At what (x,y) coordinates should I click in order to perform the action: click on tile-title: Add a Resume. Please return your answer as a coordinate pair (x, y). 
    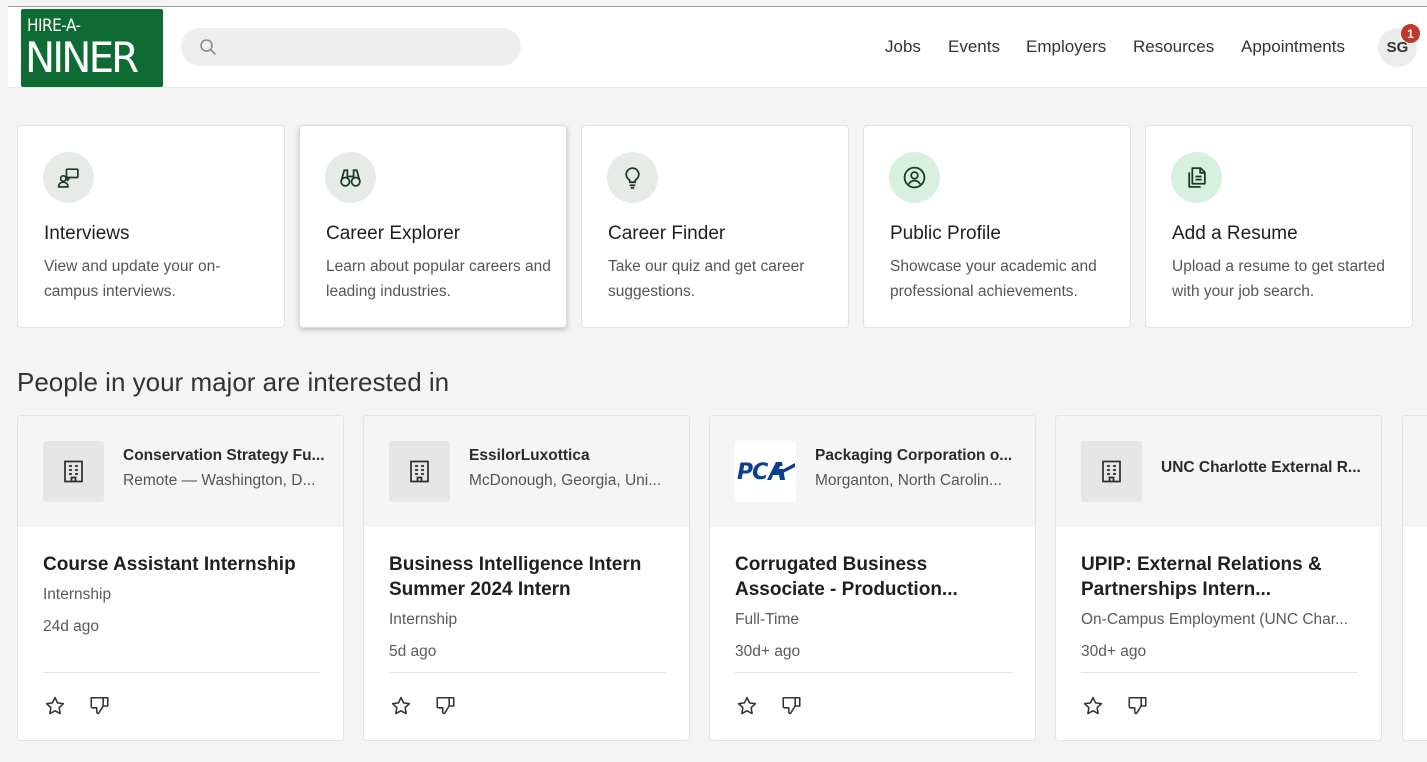
    Looking at the image, I should click on (1235, 233).